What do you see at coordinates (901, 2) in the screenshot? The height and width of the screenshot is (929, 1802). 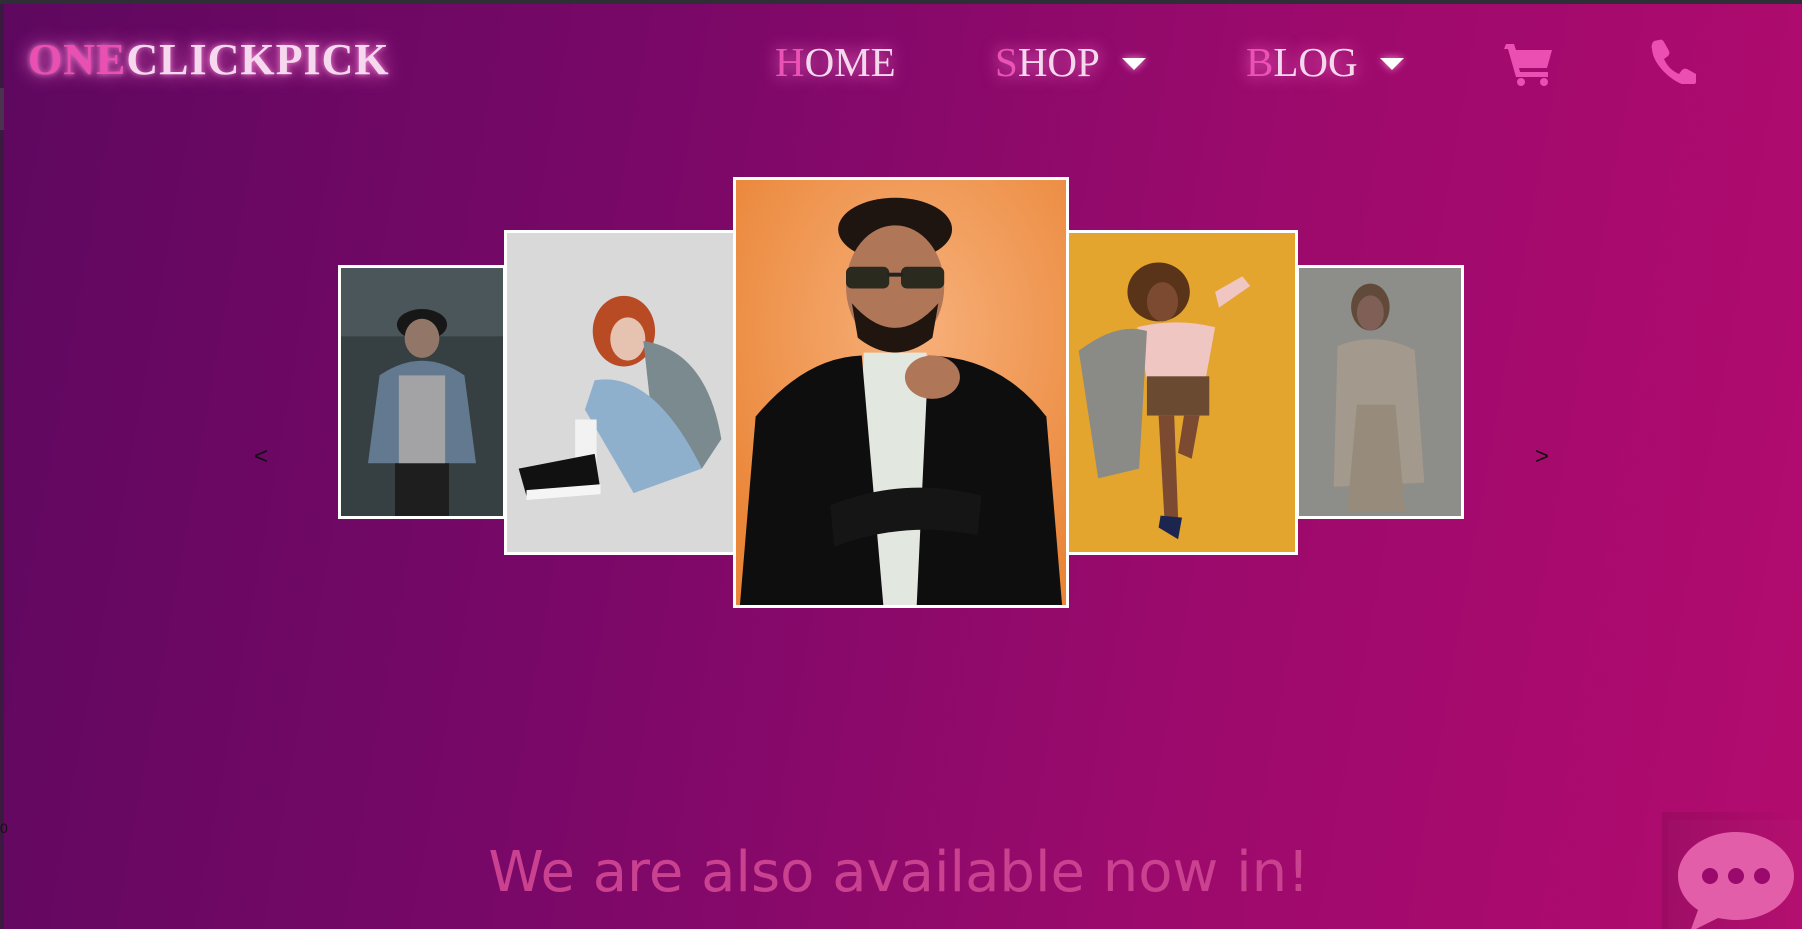 I see `window-top-border` at bounding box center [901, 2].